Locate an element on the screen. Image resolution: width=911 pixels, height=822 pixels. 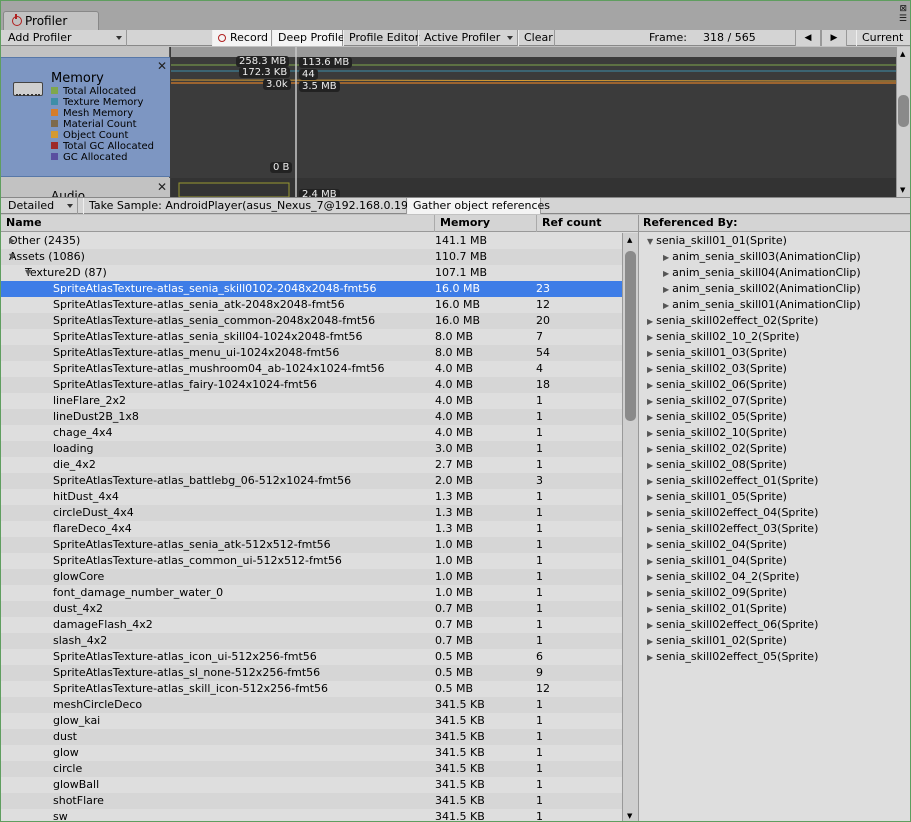
reference-item: ▶ senia_skill02_03(Sprite) is located at coordinates (717, 369).